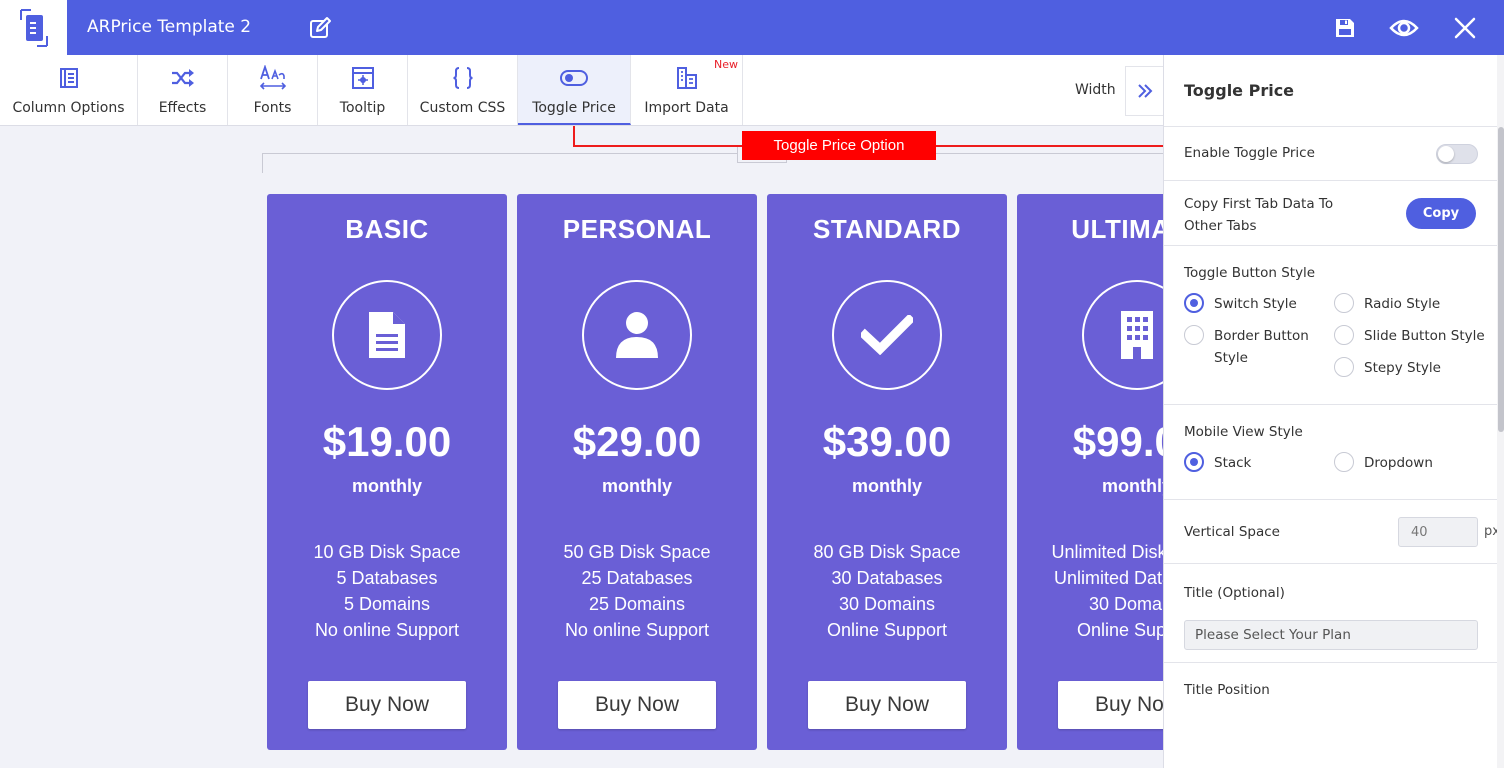 Image resolution: width=1504 pixels, height=768 pixels. I want to click on radio-label: Border Button Style, so click(1261, 347).